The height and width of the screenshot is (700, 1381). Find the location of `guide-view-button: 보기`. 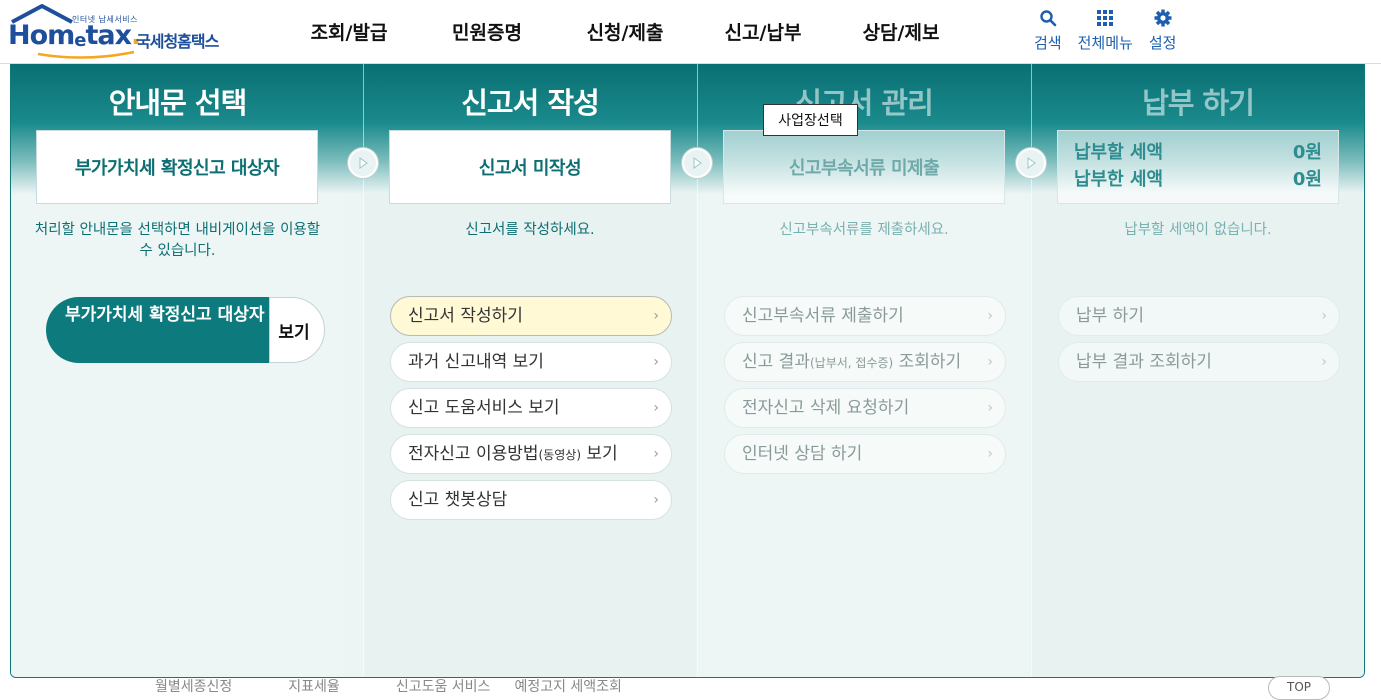

guide-view-button: 보기 is located at coordinates (297, 330).